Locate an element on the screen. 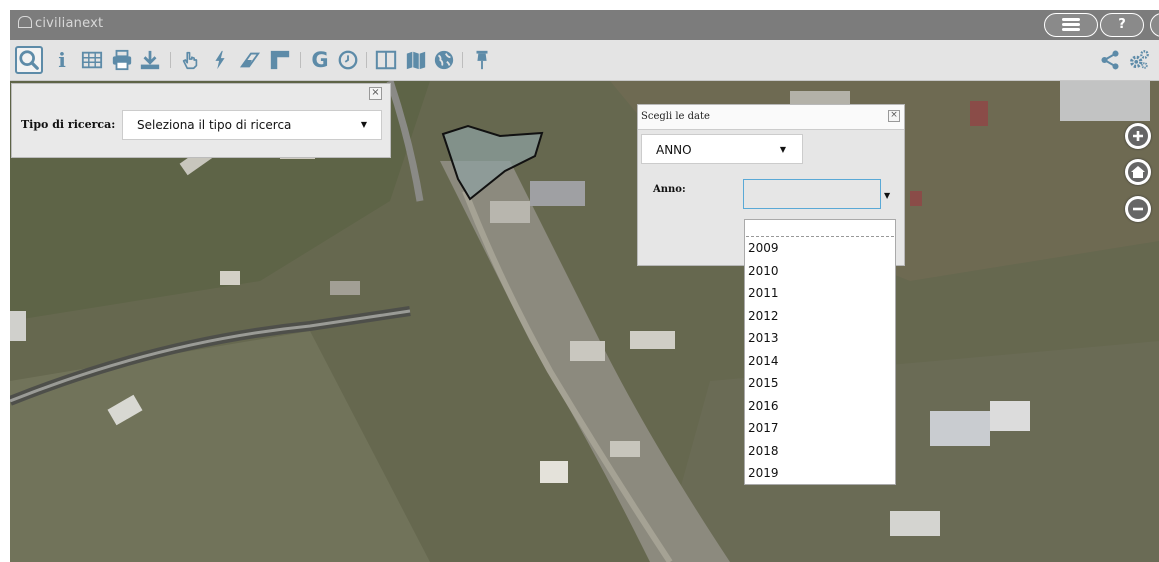 This screenshot has width=1159, height=562. google-tool: G is located at coordinates (320, 60).